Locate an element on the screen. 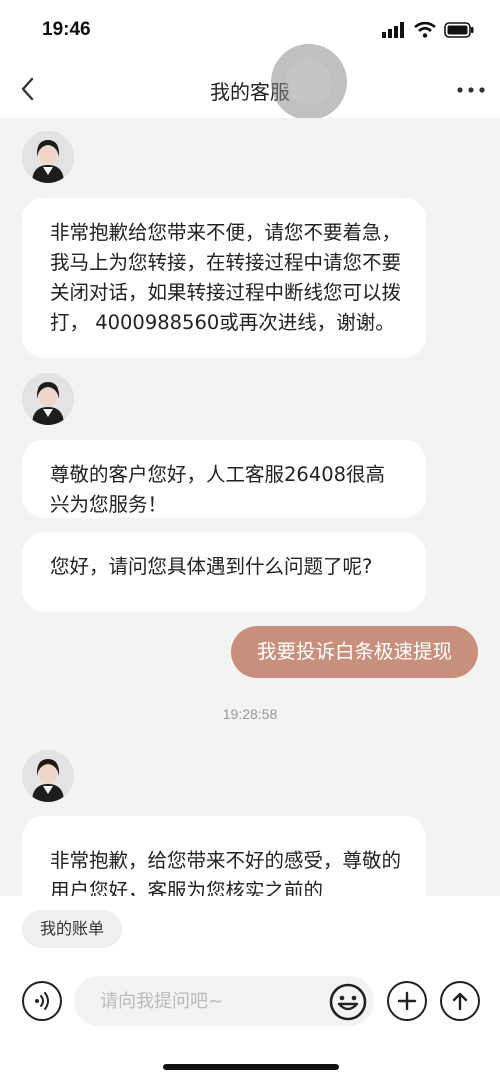 The height and width of the screenshot is (1081, 500). page-title: 我的客服 is located at coordinates (250, 92).